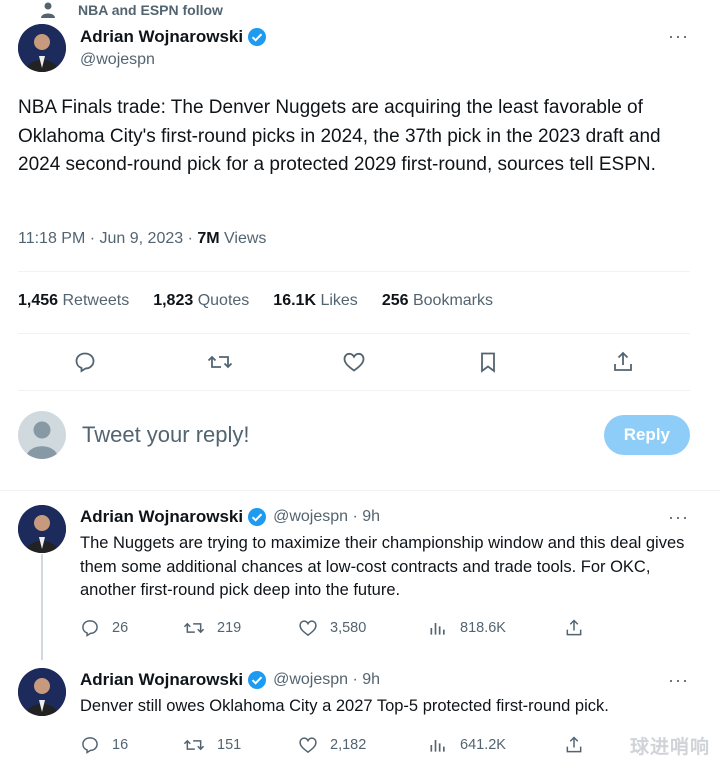 The image size is (720, 770). I want to click on tweet-meta: 11:18 PM · Jun 9, 2023 · 7M Views, so click(142, 239).